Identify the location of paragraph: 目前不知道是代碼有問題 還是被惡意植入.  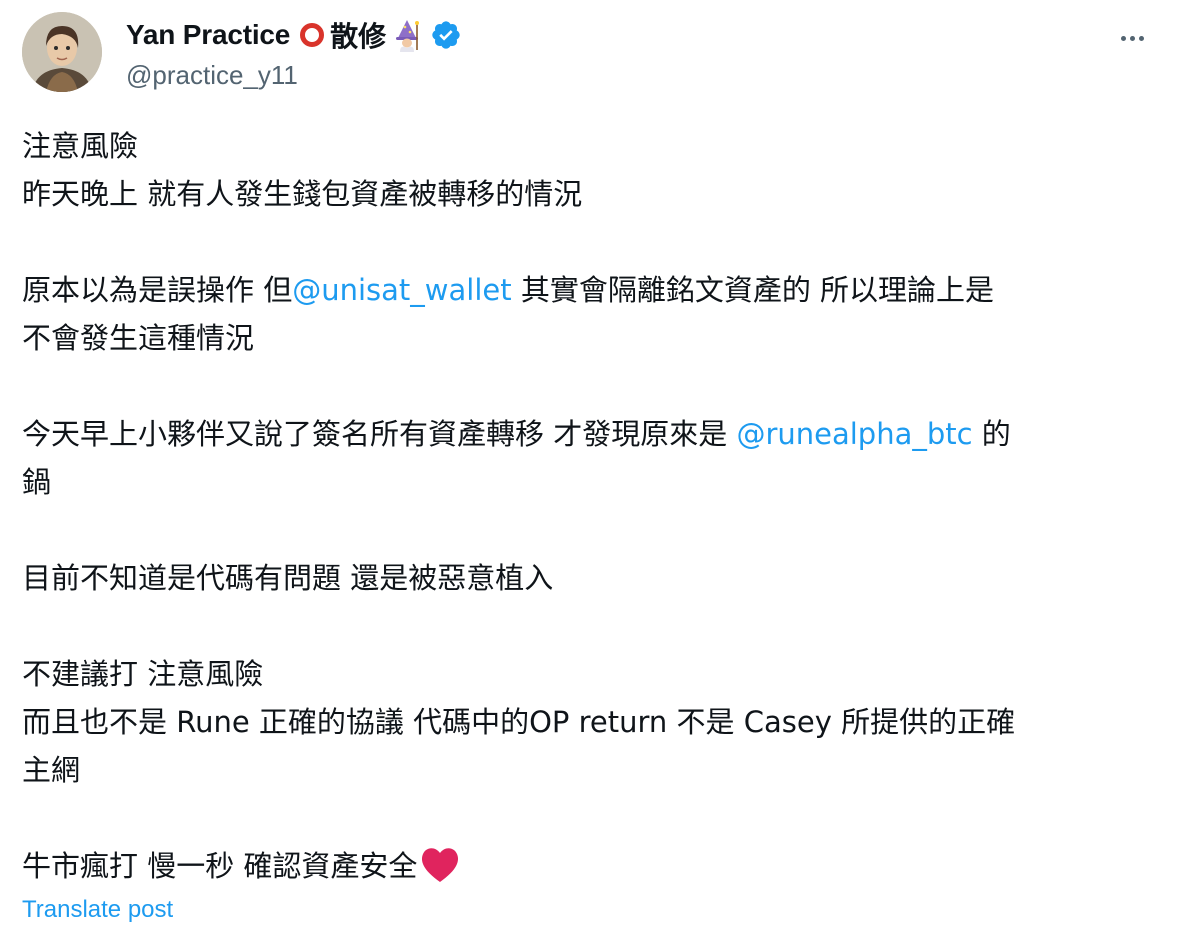
(592, 578).